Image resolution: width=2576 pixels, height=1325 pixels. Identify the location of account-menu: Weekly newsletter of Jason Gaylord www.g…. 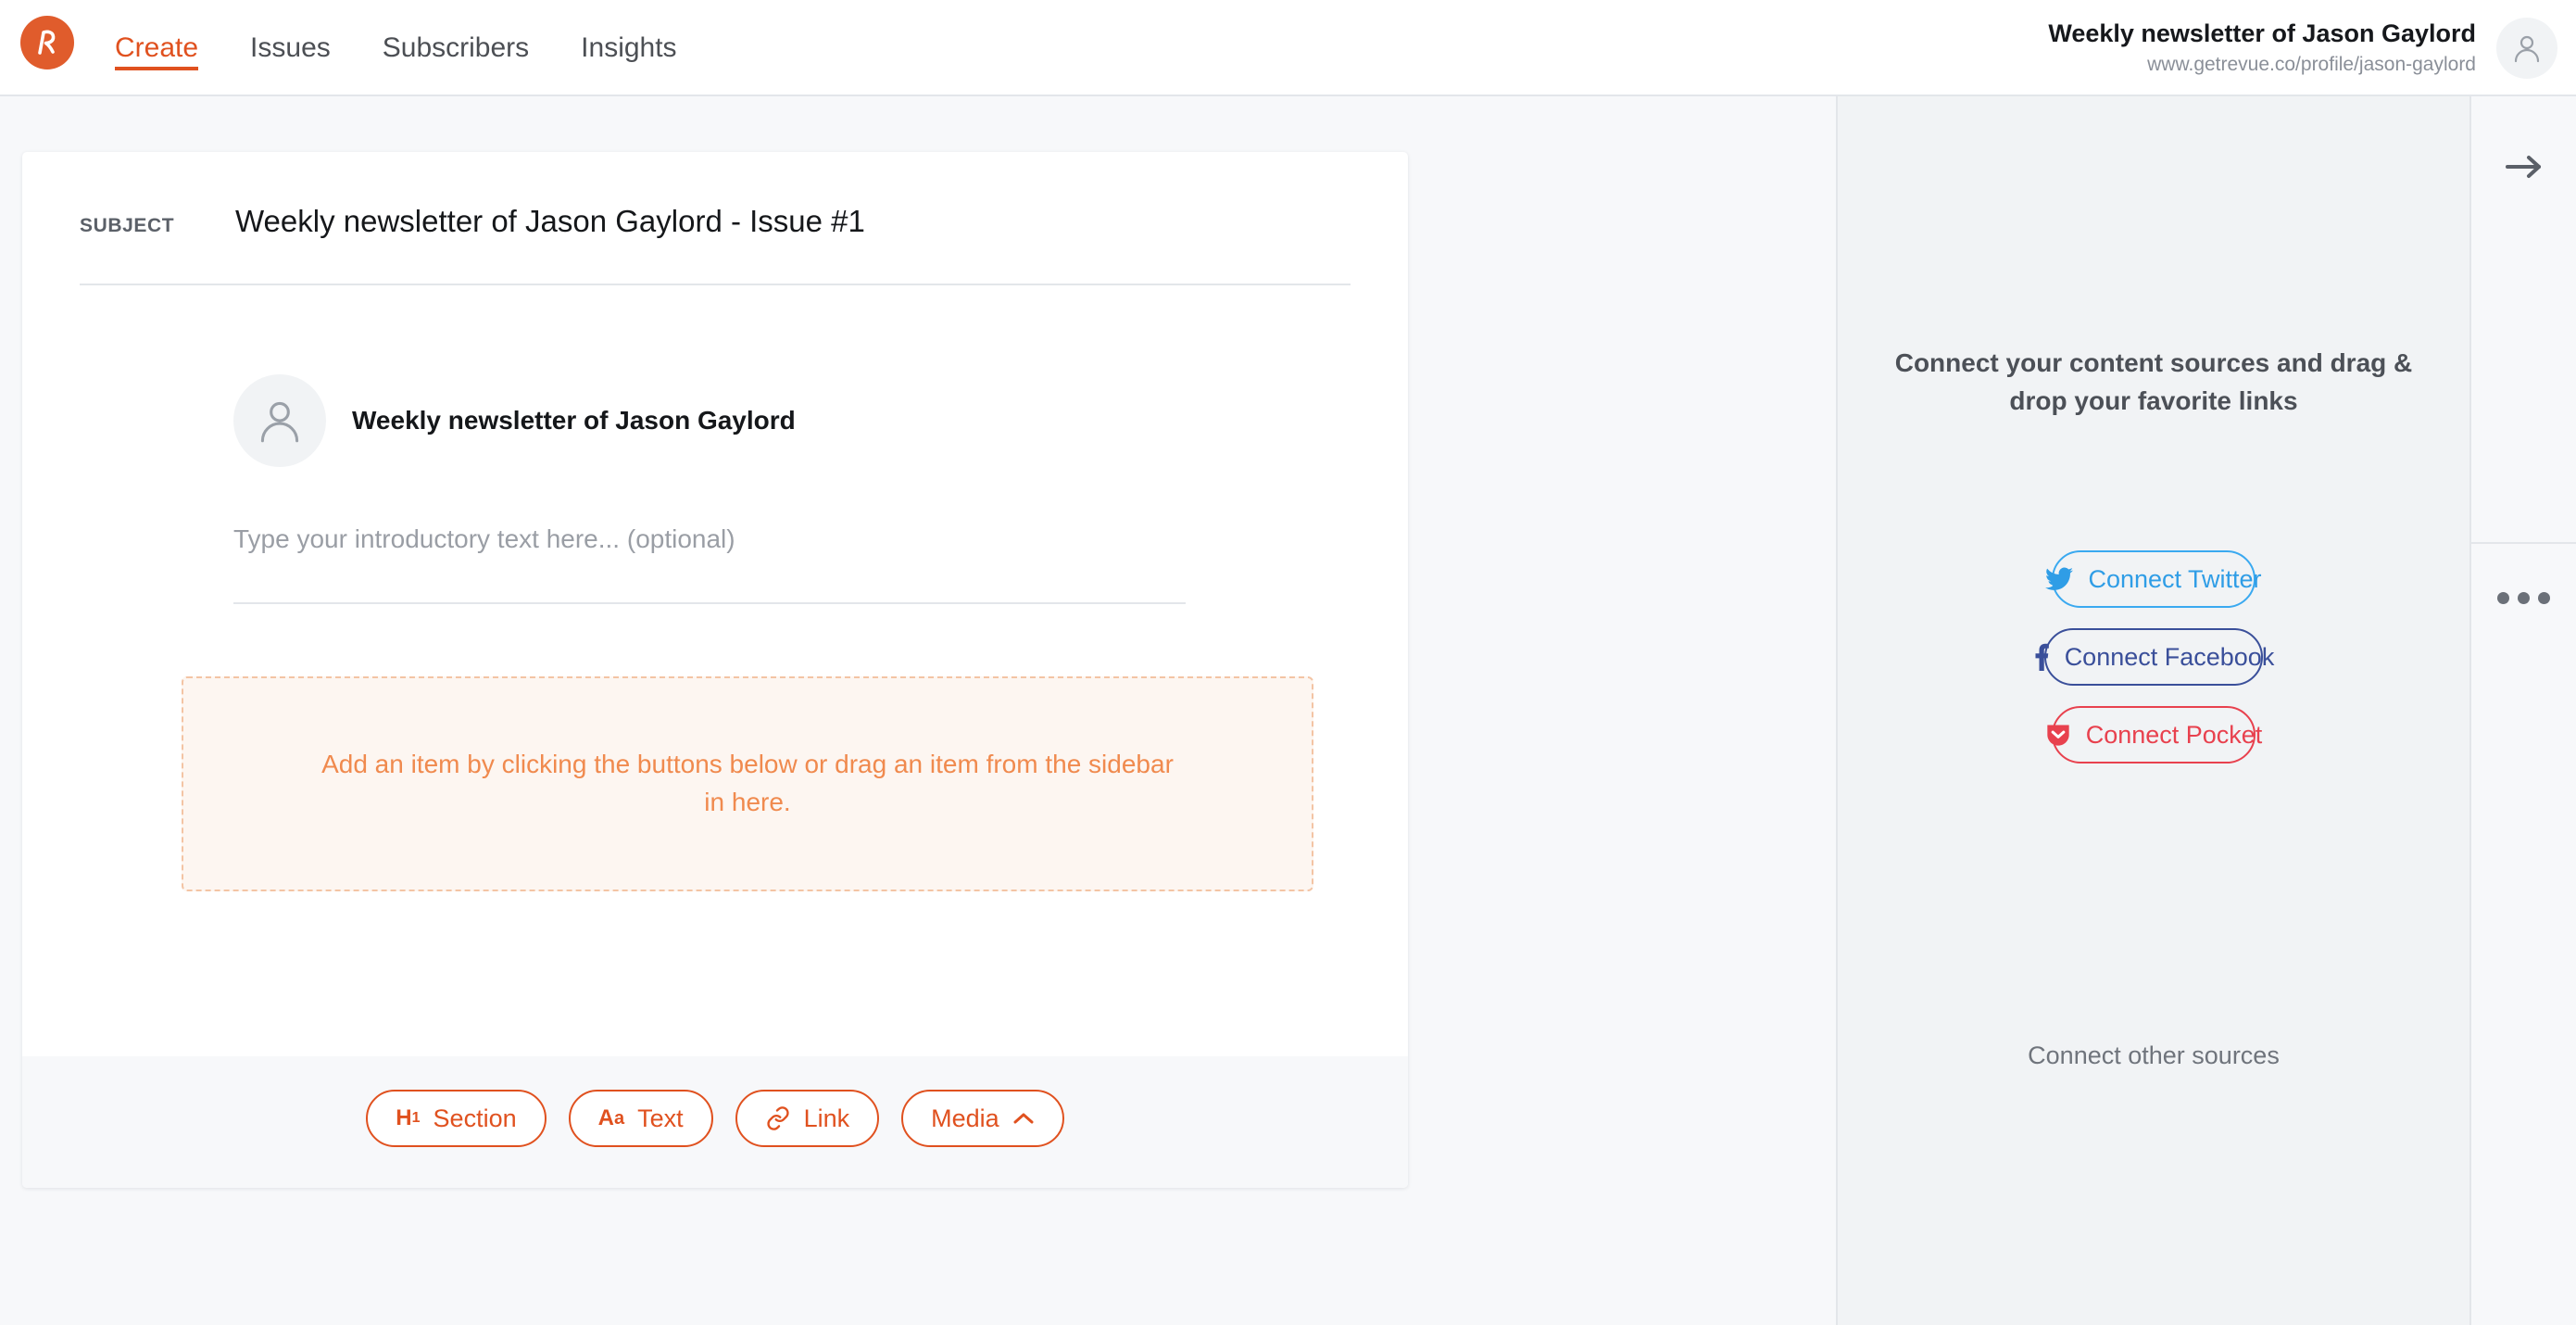
(2302, 48).